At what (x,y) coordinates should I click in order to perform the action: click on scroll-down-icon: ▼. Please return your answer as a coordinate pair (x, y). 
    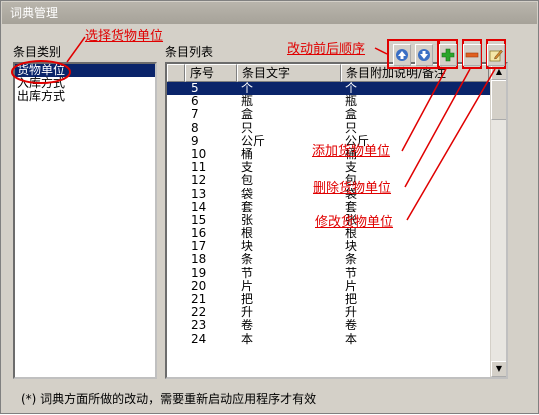
    Looking at the image, I should click on (498, 369).